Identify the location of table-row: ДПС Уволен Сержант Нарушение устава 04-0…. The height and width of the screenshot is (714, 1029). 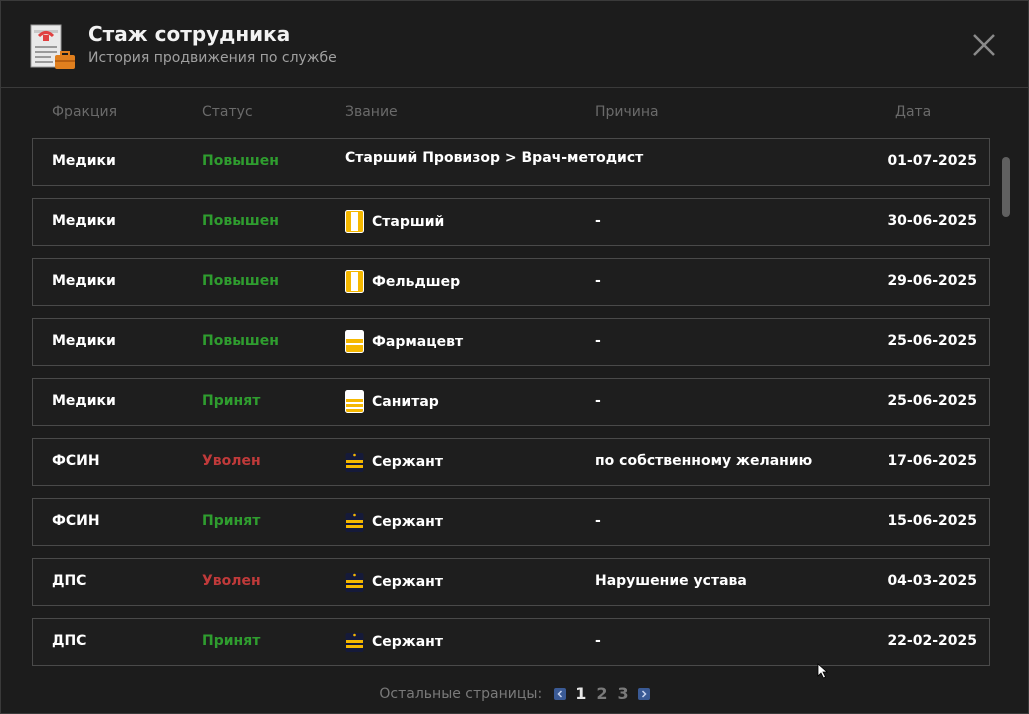
(511, 582).